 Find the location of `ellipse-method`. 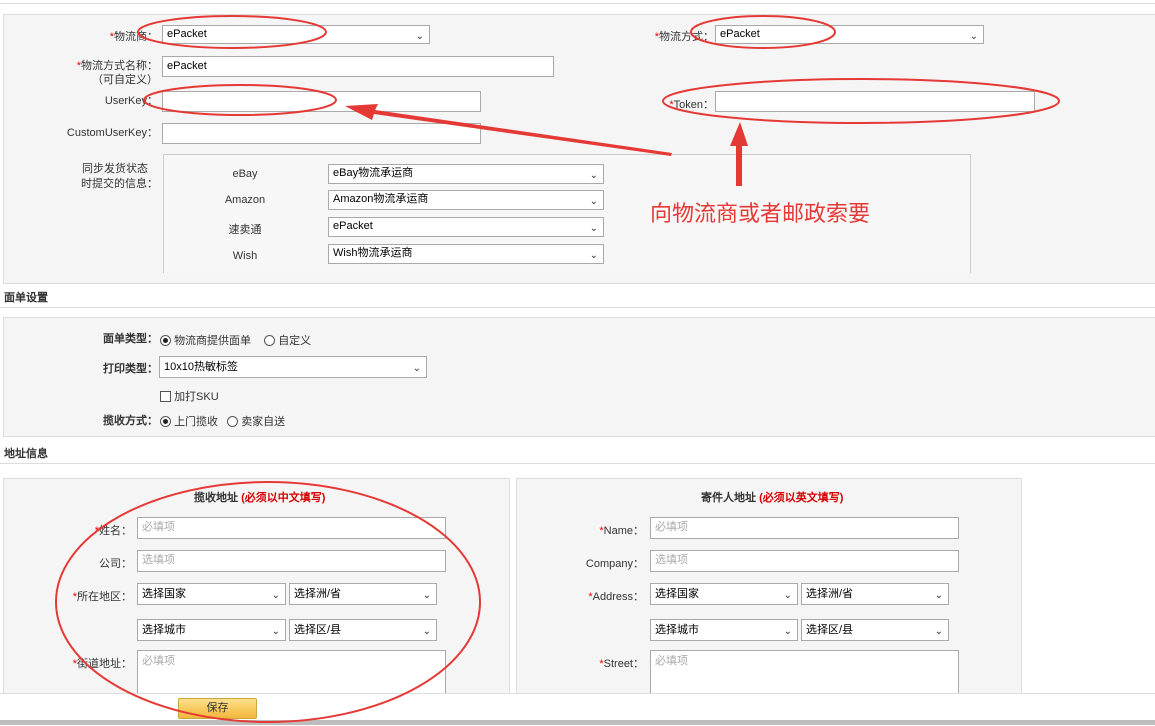

ellipse-method is located at coordinates (763, 32).